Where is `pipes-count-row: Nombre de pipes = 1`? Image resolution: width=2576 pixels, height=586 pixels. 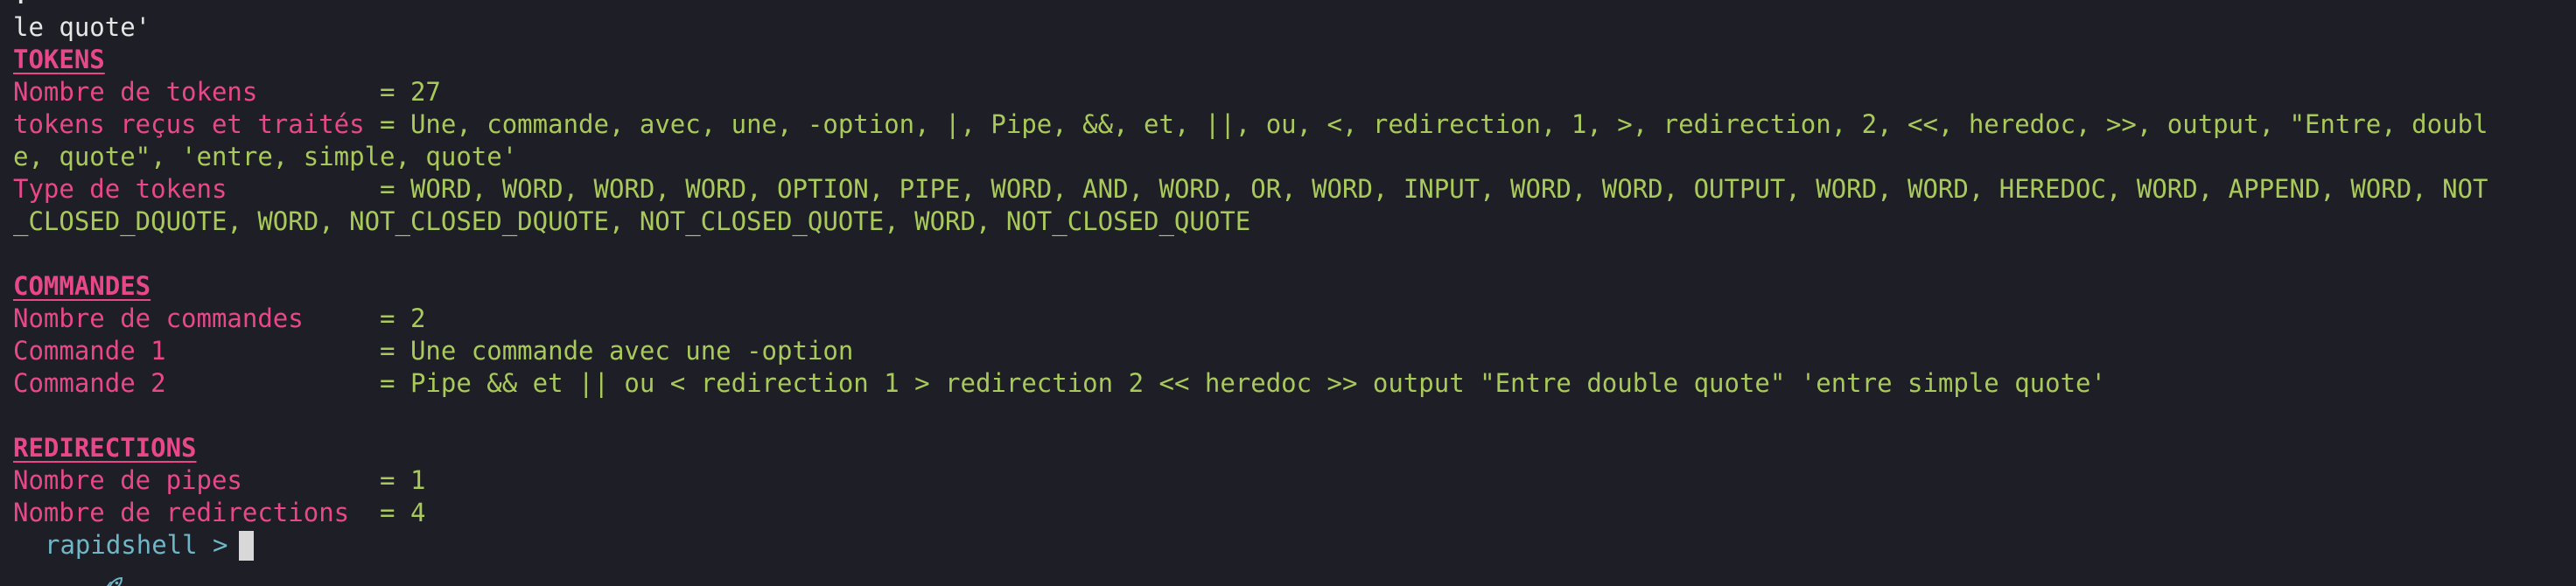 pipes-count-row: Nombre de pipes = 1 is located at coordinates (219, 480).